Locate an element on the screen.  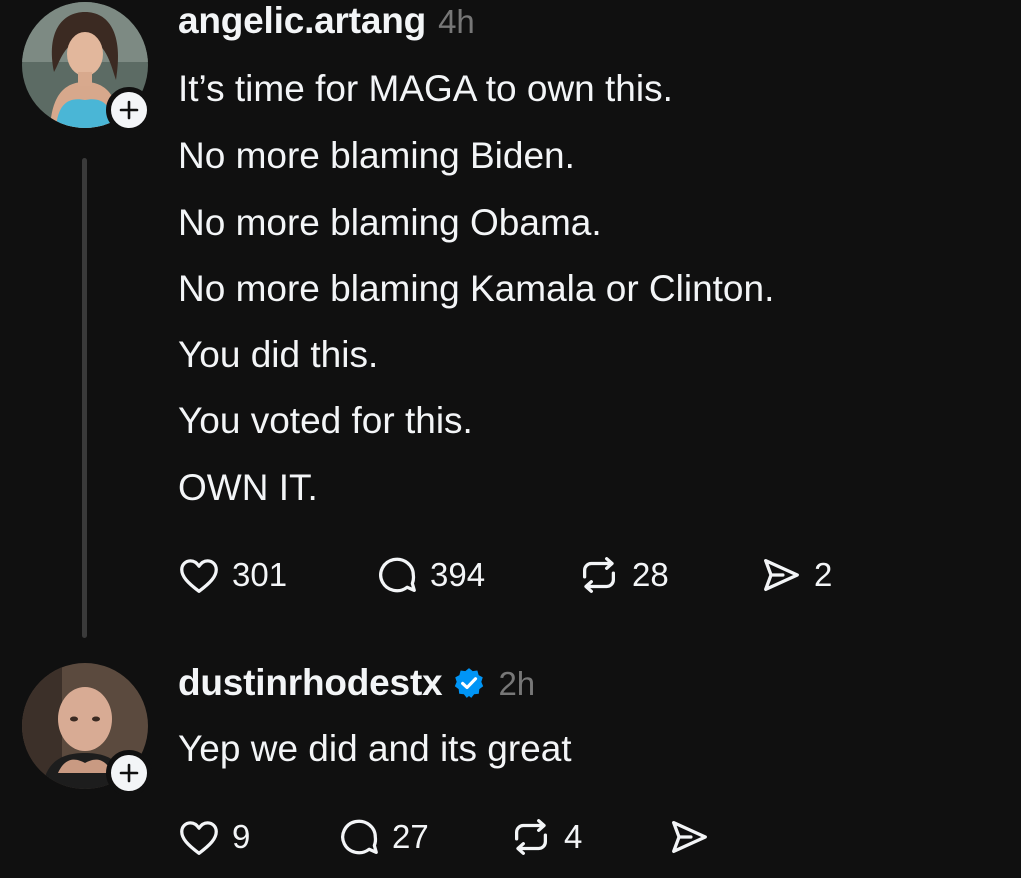
reply-button: 27 is located at coordinates (422, 837).